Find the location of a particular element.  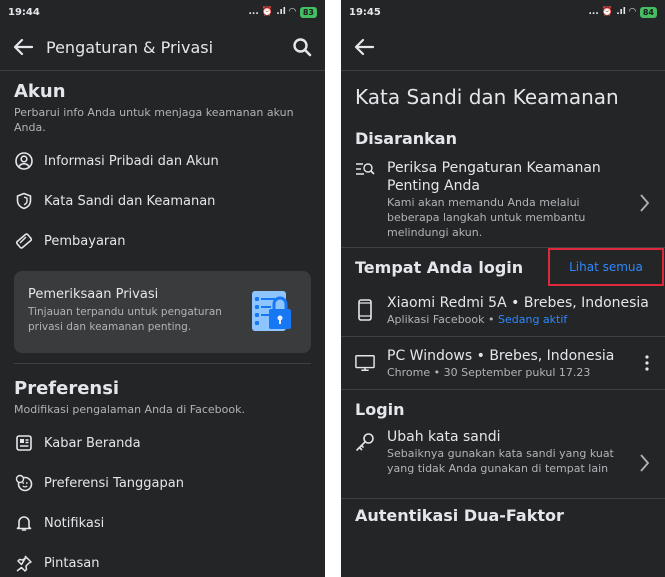

device-app: Aplikasi Facebook • is located at coordinates (442, 319).